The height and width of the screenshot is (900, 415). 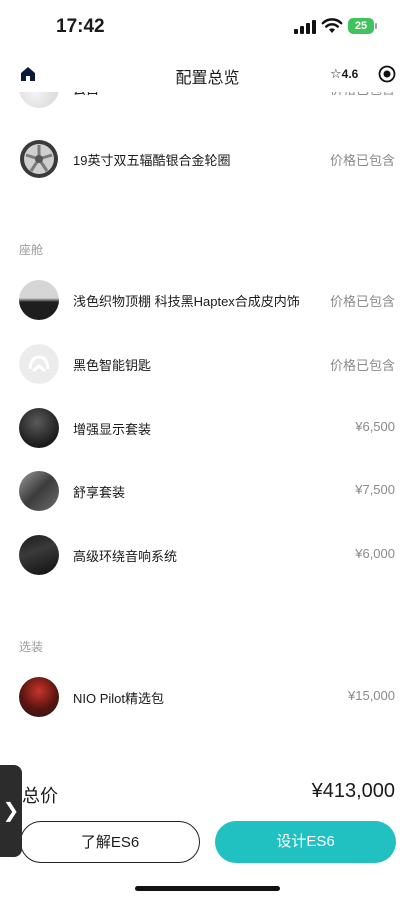 What do you see at coordinates (31, 250) in the screenshot?
I see `section-label-cabin: 座舱` at bounding box center [31, 250].